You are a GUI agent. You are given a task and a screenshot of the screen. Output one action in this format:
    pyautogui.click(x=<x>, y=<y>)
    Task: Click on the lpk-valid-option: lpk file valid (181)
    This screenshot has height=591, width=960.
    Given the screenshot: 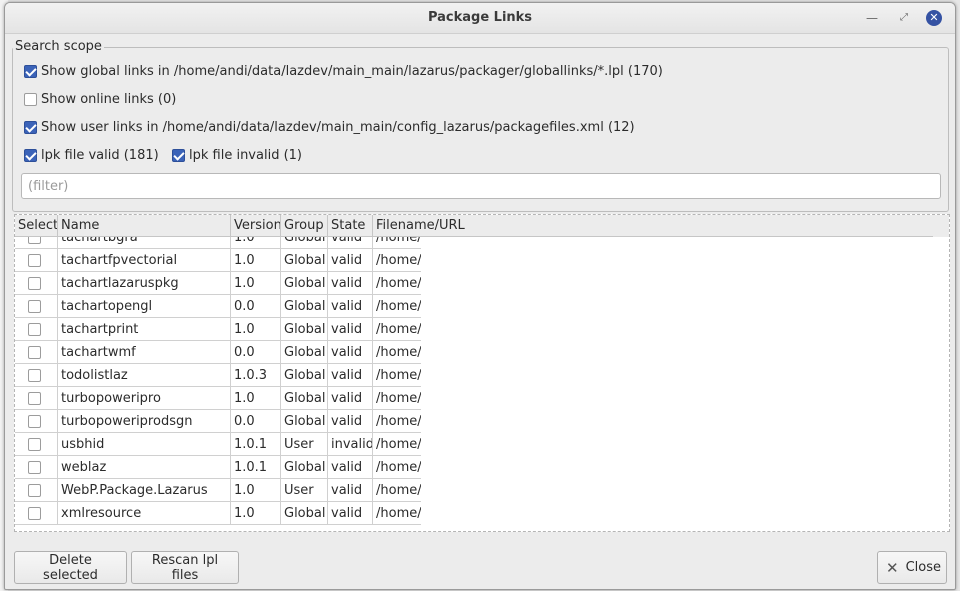 What is the action you would take?
    pyautogui.click(x=91, y=155)
    